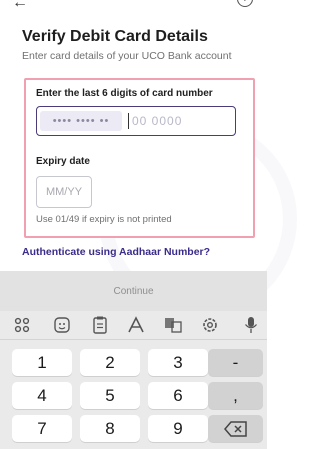 This screenshot has width=320, height=449. I want to click on expiry-date-input, so click(64, 192).